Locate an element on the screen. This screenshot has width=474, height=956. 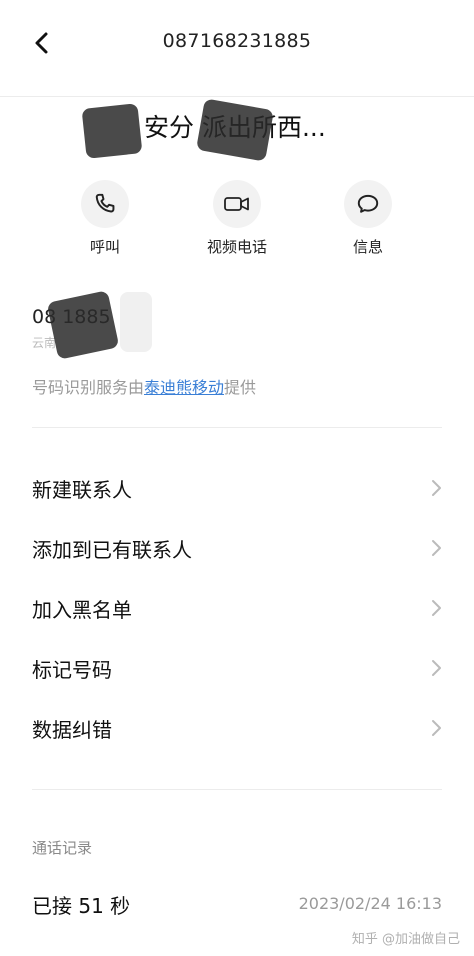
menu-item-label: 标记号码 is located at coordinates (72, 670).